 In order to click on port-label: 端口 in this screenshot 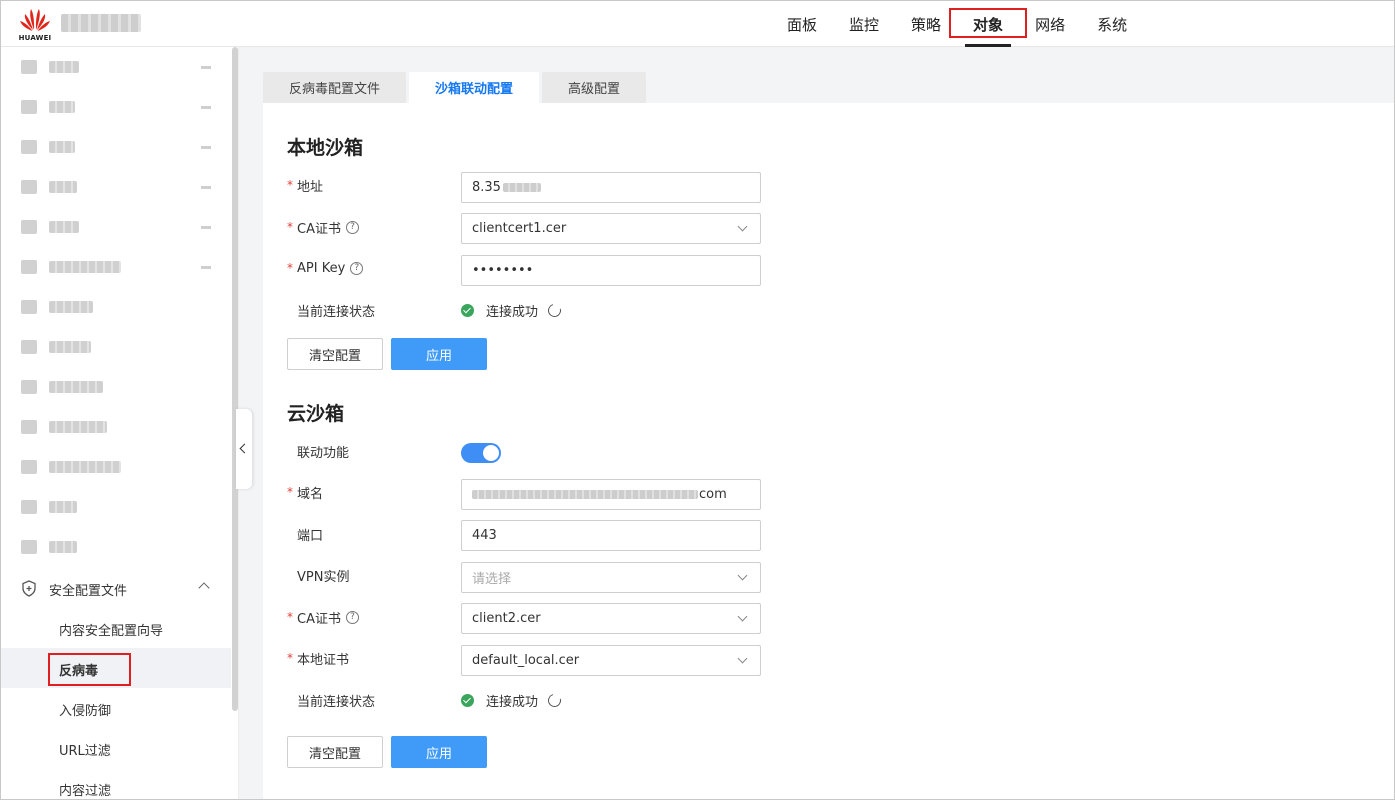, I will do `click(310, 536)`.